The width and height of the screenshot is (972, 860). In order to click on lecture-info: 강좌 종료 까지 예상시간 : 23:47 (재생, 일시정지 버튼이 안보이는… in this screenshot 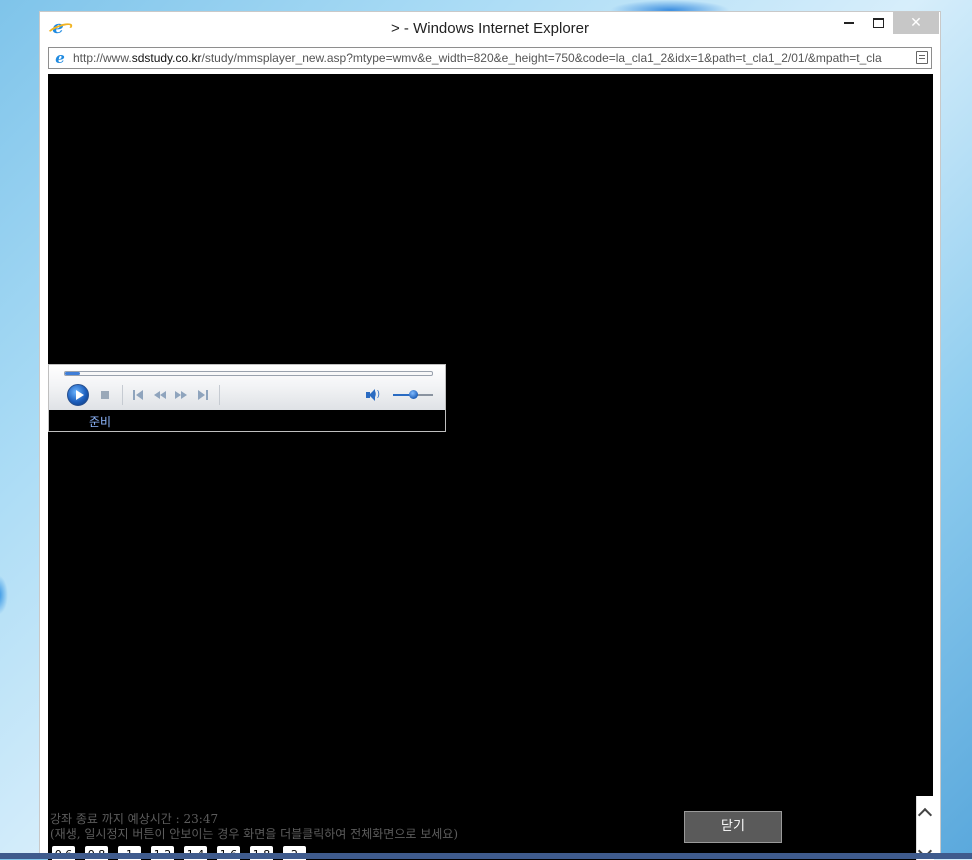, I will do `click(254, 827)`.